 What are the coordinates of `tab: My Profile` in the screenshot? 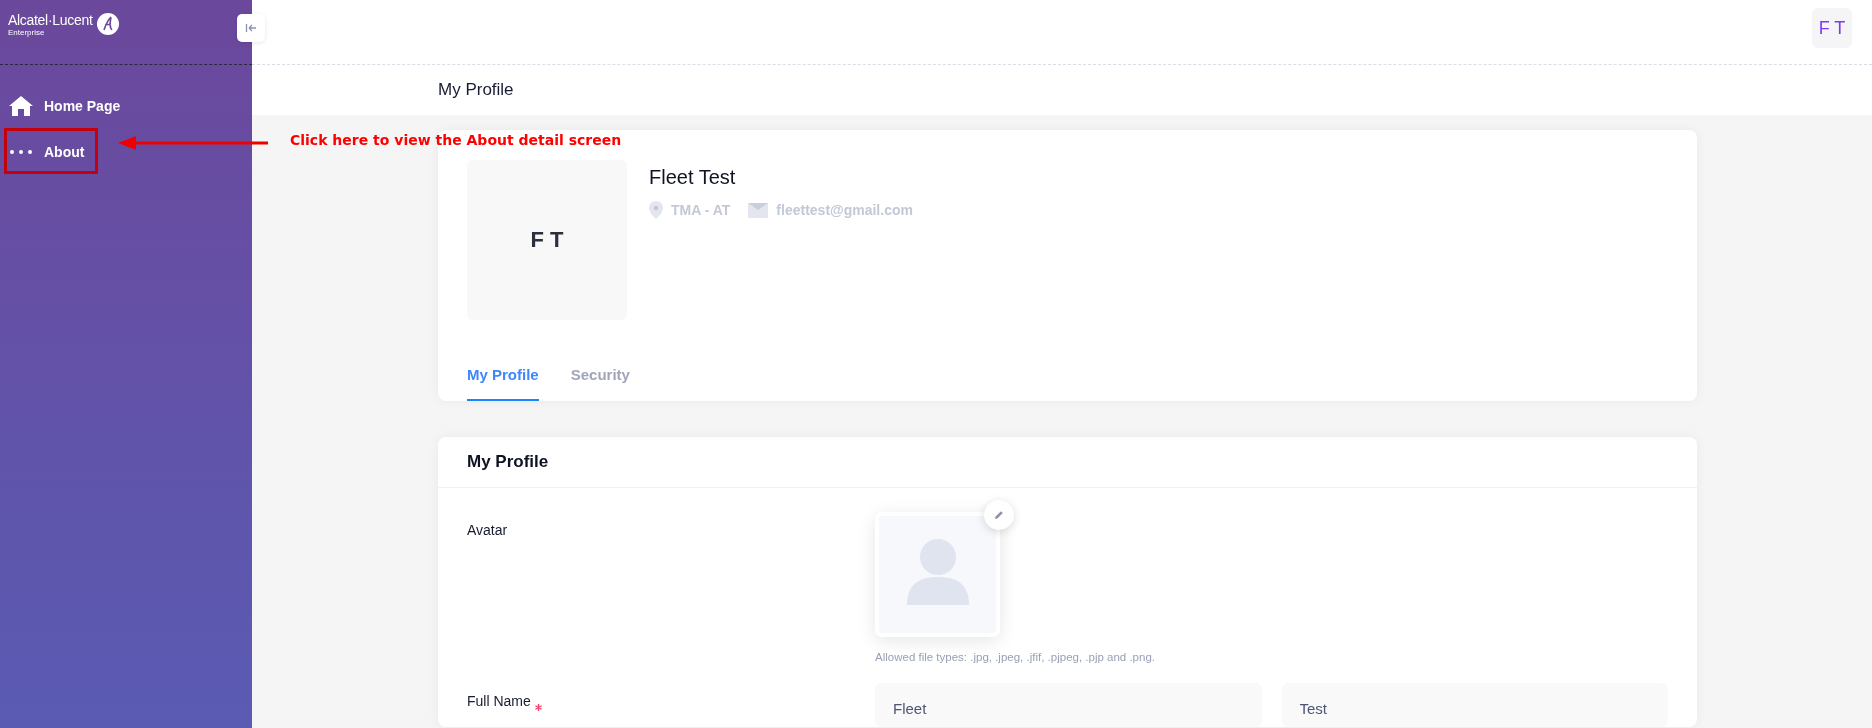 It's located at (503, 383).